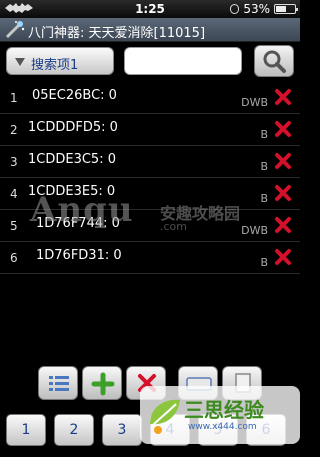  I want to click on search-item-label: 搜索项1, so click(55, 65).